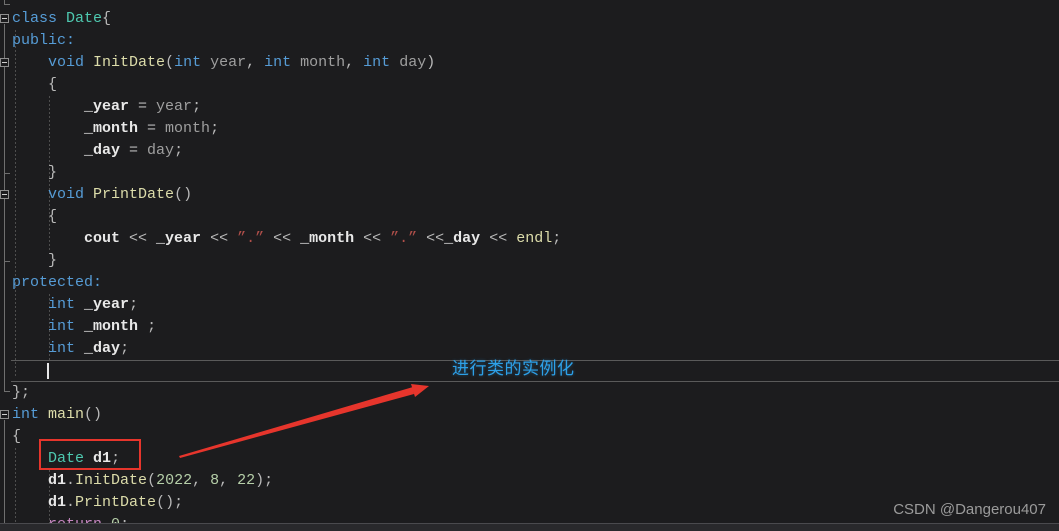  I want to click on code-token: (, so click(152, 480).